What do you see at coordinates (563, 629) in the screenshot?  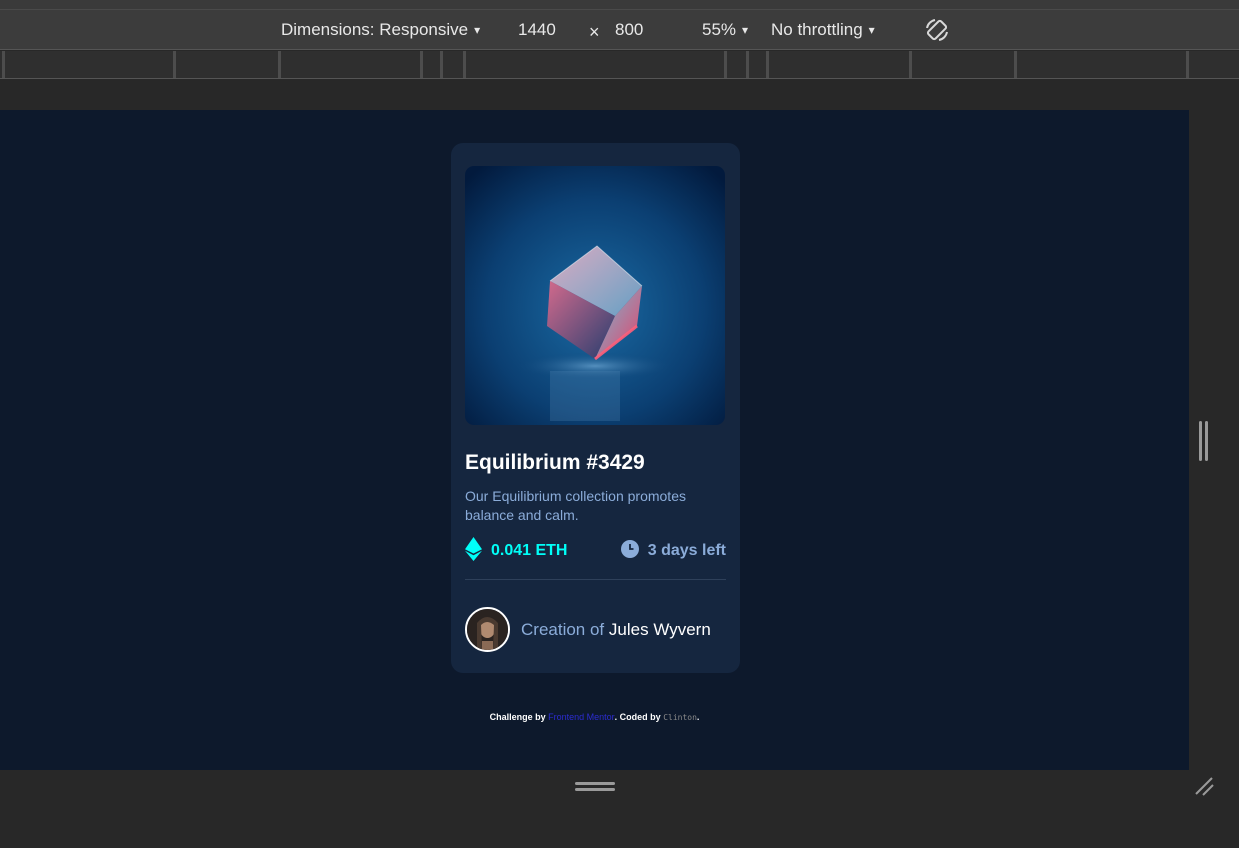 I see `creator-prefix: Creation of` at bounding box center [563, 629].